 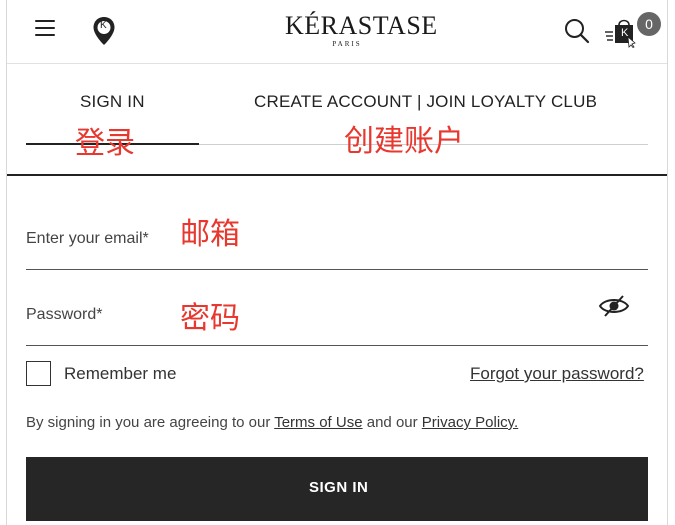 I want to click on sign-in-button: SIGN IN, so click(x=337, y=489).